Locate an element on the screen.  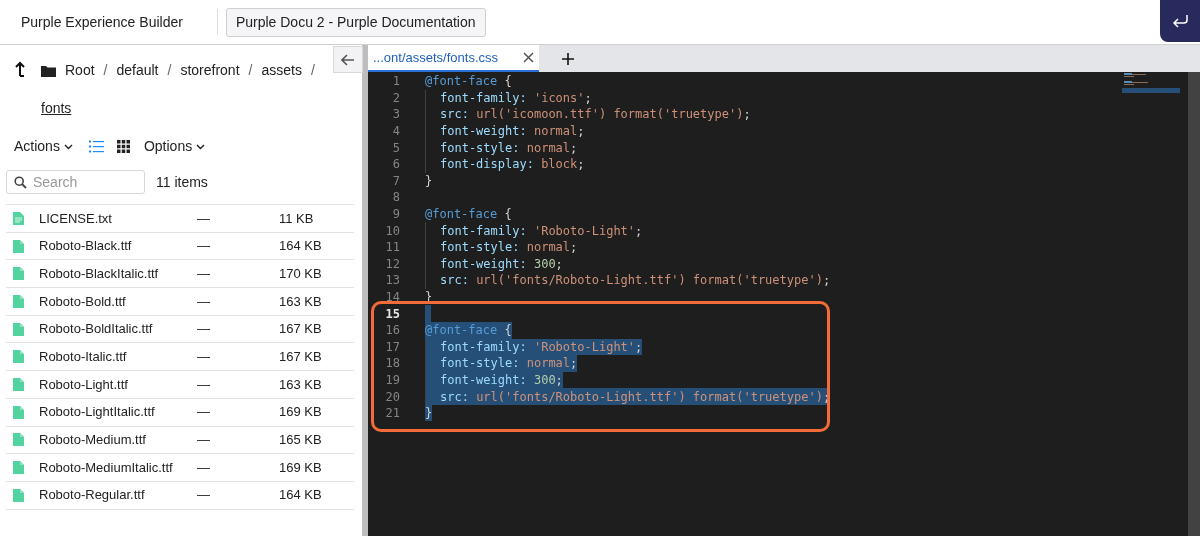
file-size: 169 KB is located at coordinates (300, 412).